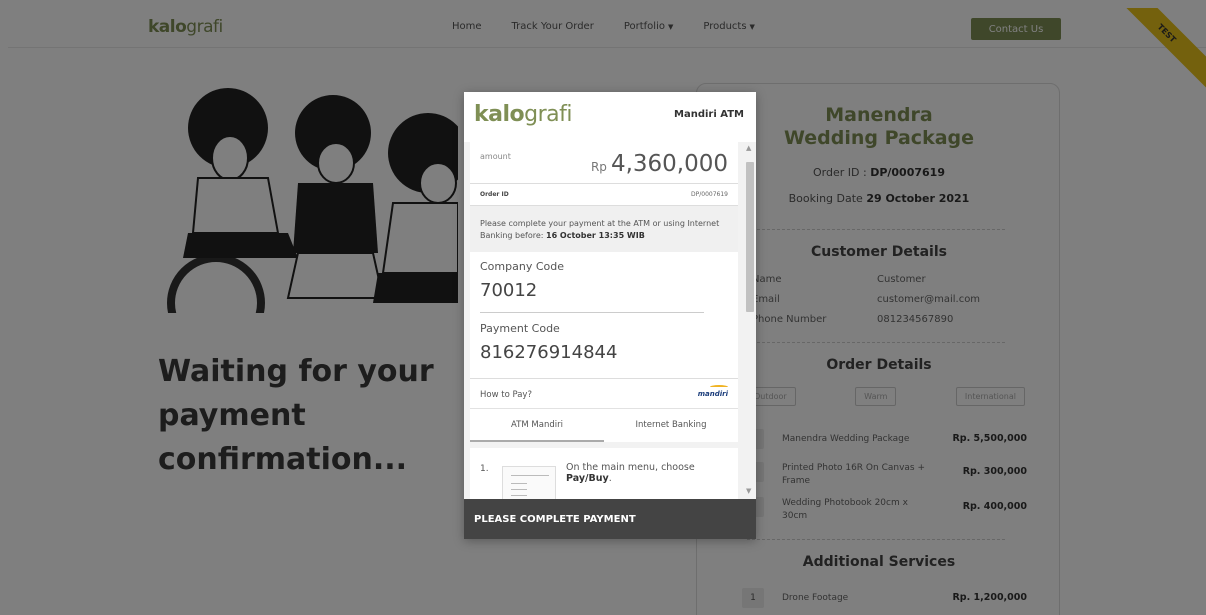 The width and height of the screenshot is (1206, 615). What do you see at coordinates (604, 394) in the screenshot?
I see `how-to-pay-row: How to Pay? mandiri` at bounding box center [604, 394].